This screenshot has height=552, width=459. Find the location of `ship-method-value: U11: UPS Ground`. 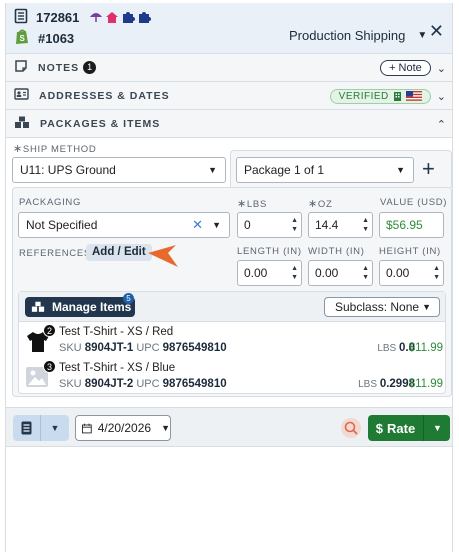

ship-method-value: U11: UPS Ground is located at coordinates (68, 170).